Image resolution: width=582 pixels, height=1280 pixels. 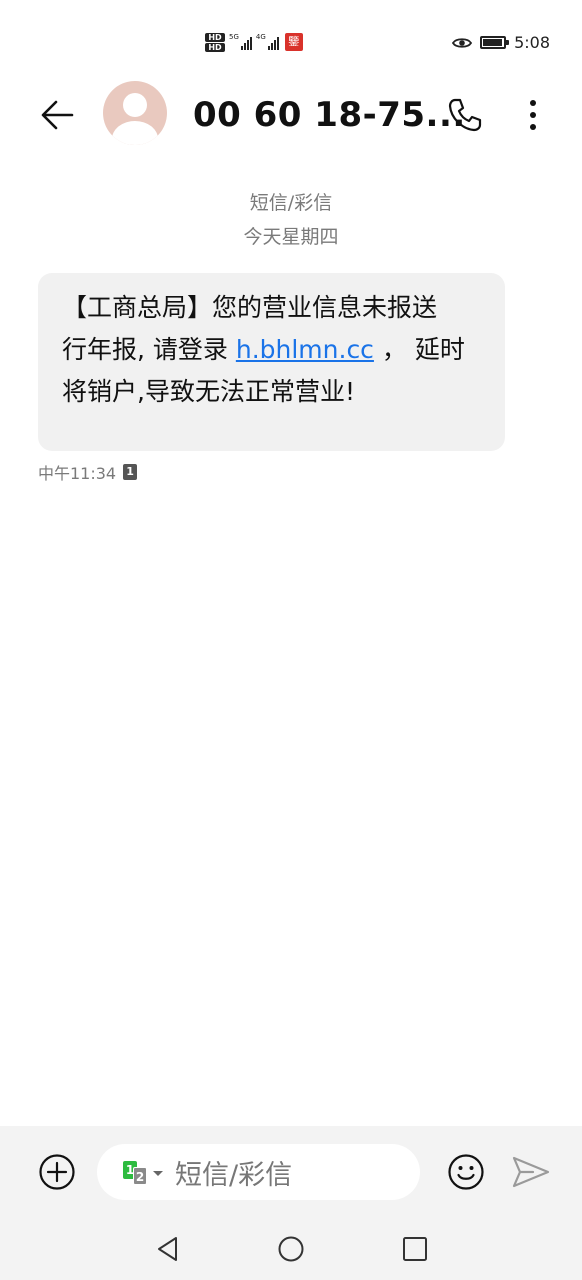 I want to click on status-right-group: 5:08, so click(x=501, y=42).